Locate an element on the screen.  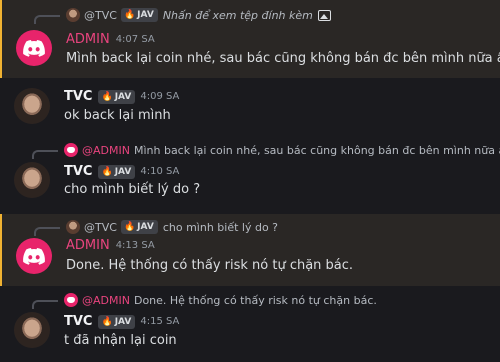
timestamp: 4:10 SA is located at coordinates (160, 171).